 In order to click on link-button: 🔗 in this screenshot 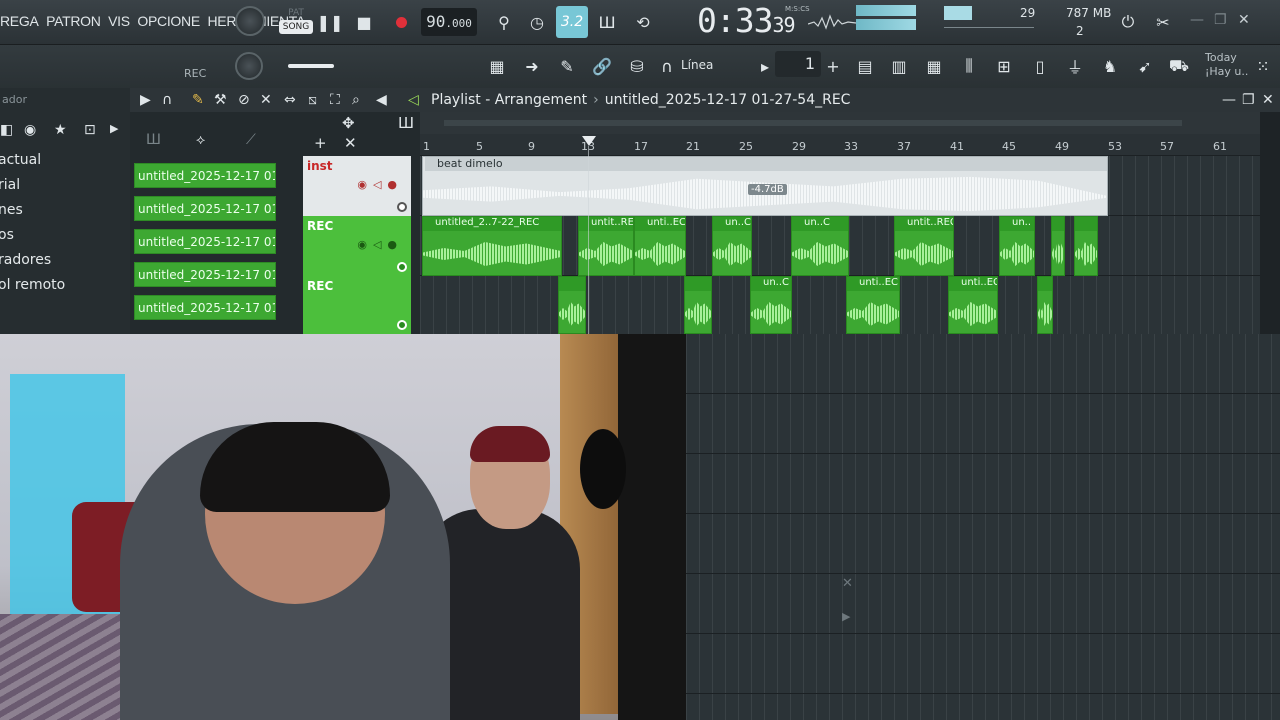, I will do `click(602, 66)`.